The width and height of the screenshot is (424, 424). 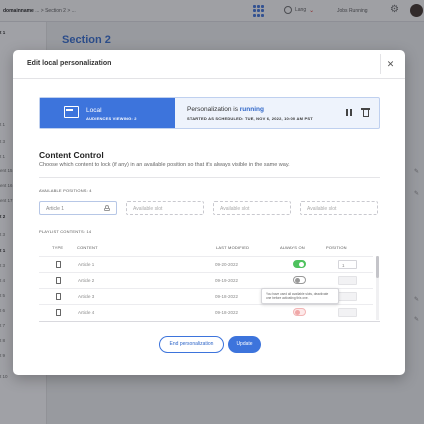 What do you see at coordinates (244, 344) in the screenshot?
I see `update-button: Update` at bounding box center [244, 344].